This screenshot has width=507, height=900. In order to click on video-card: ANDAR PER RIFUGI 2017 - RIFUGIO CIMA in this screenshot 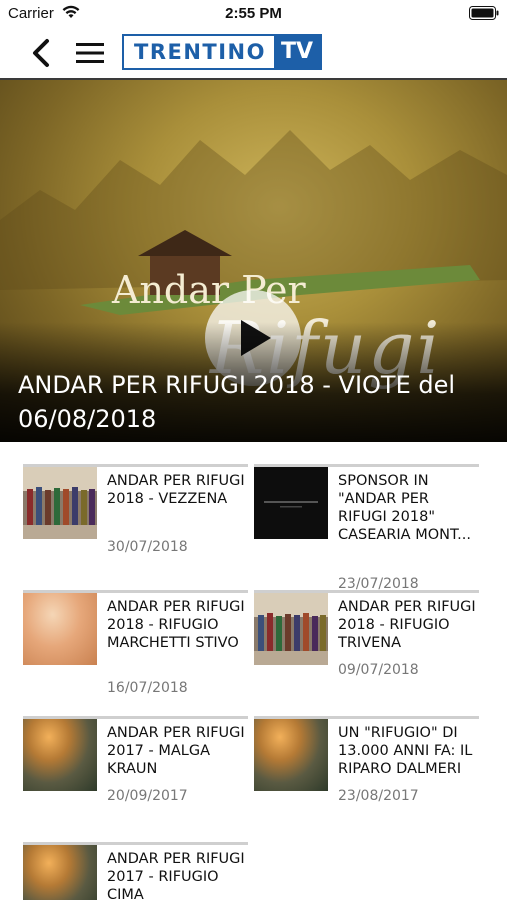, I will do `click(135, 871)`.